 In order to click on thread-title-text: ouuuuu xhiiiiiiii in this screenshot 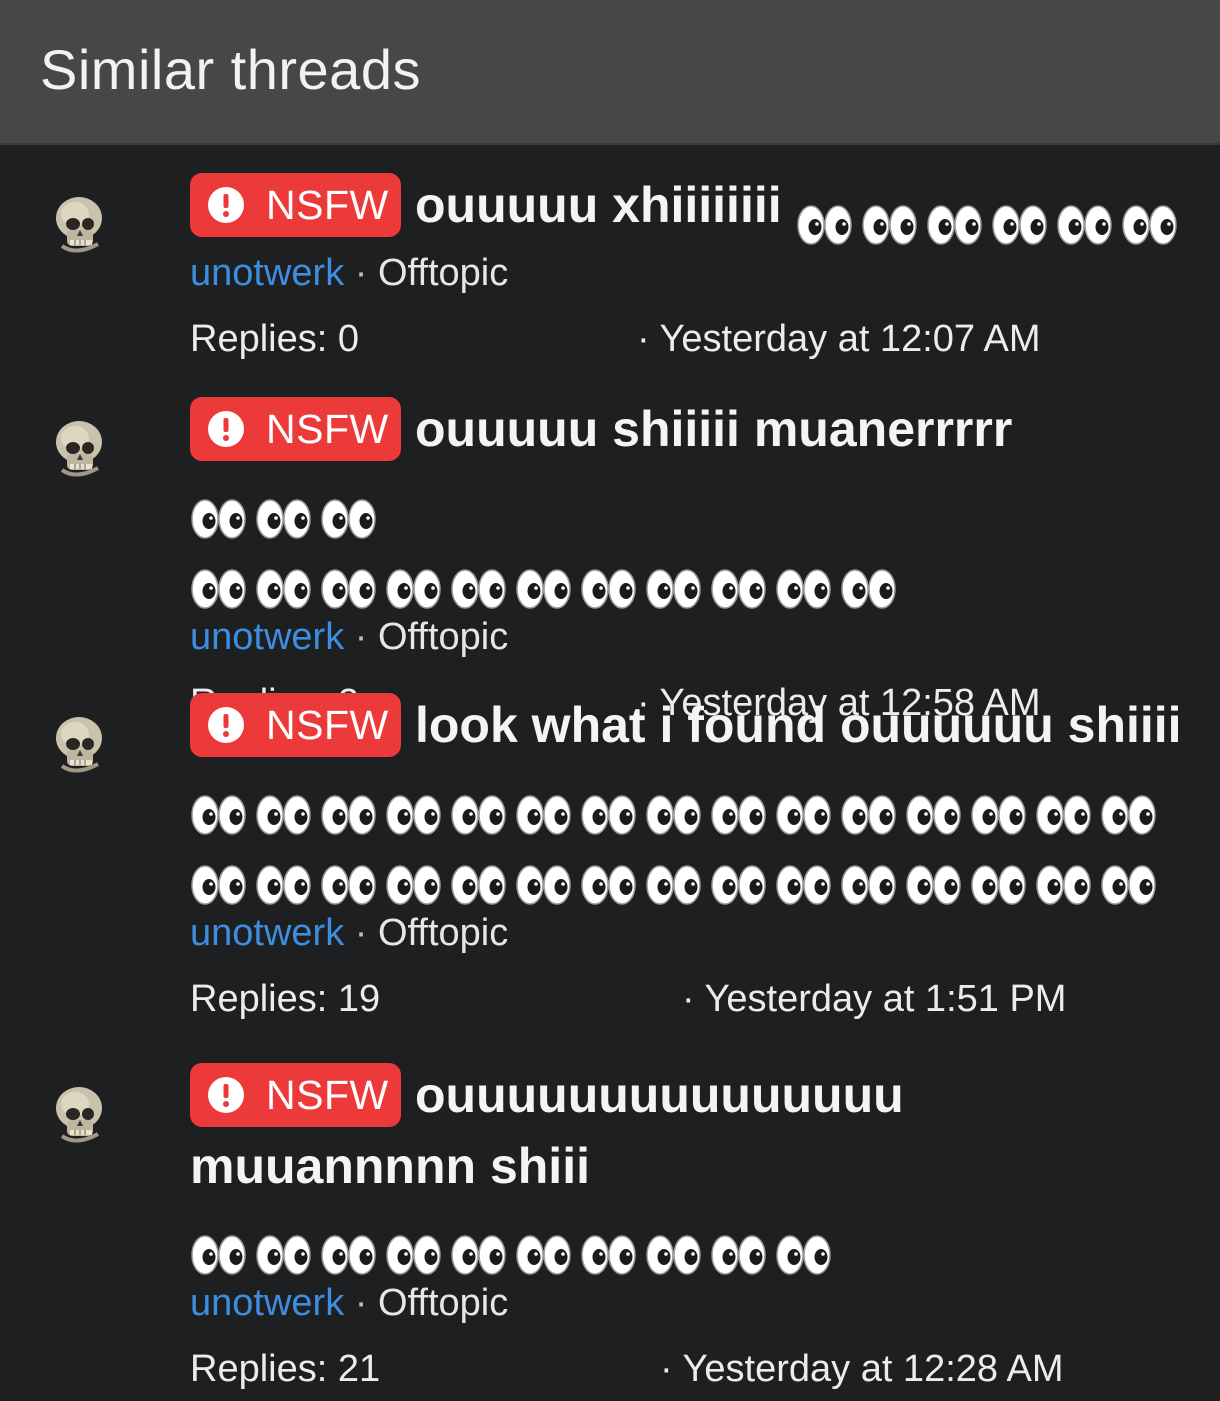, I will do `click(598, 205)`.